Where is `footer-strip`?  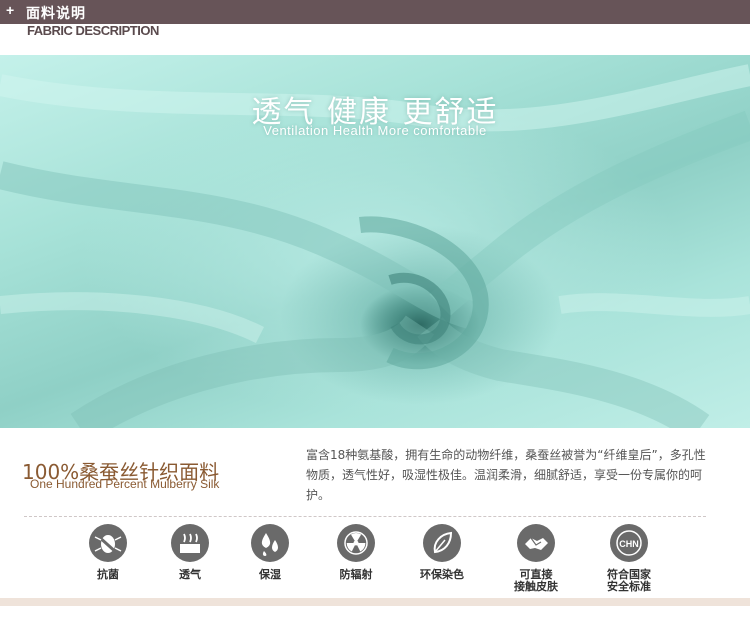
footer-strip is located at coordinates (375, 602).